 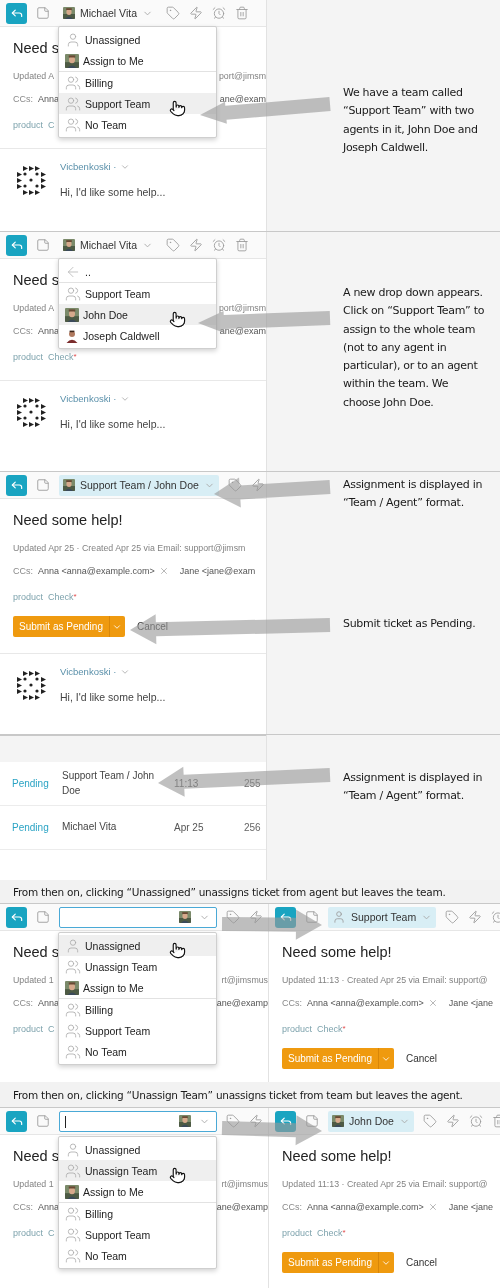 I want to click on annotation-text: Assignment is displayed in “Team / Agent” format., so click(x=413, y=787).